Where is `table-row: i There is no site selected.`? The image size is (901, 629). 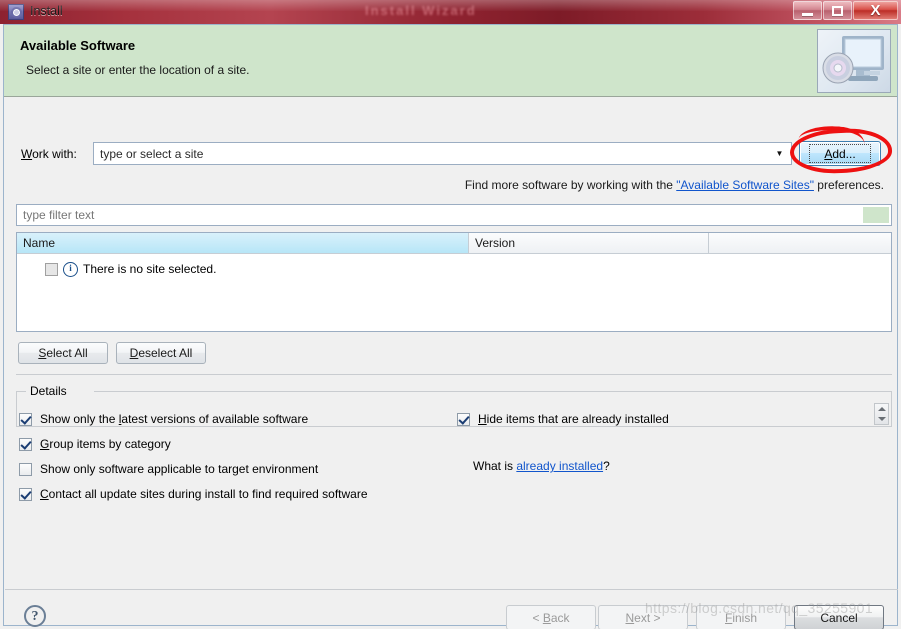
table-row: i There is no site selected. is located at coordinates (454, 269).